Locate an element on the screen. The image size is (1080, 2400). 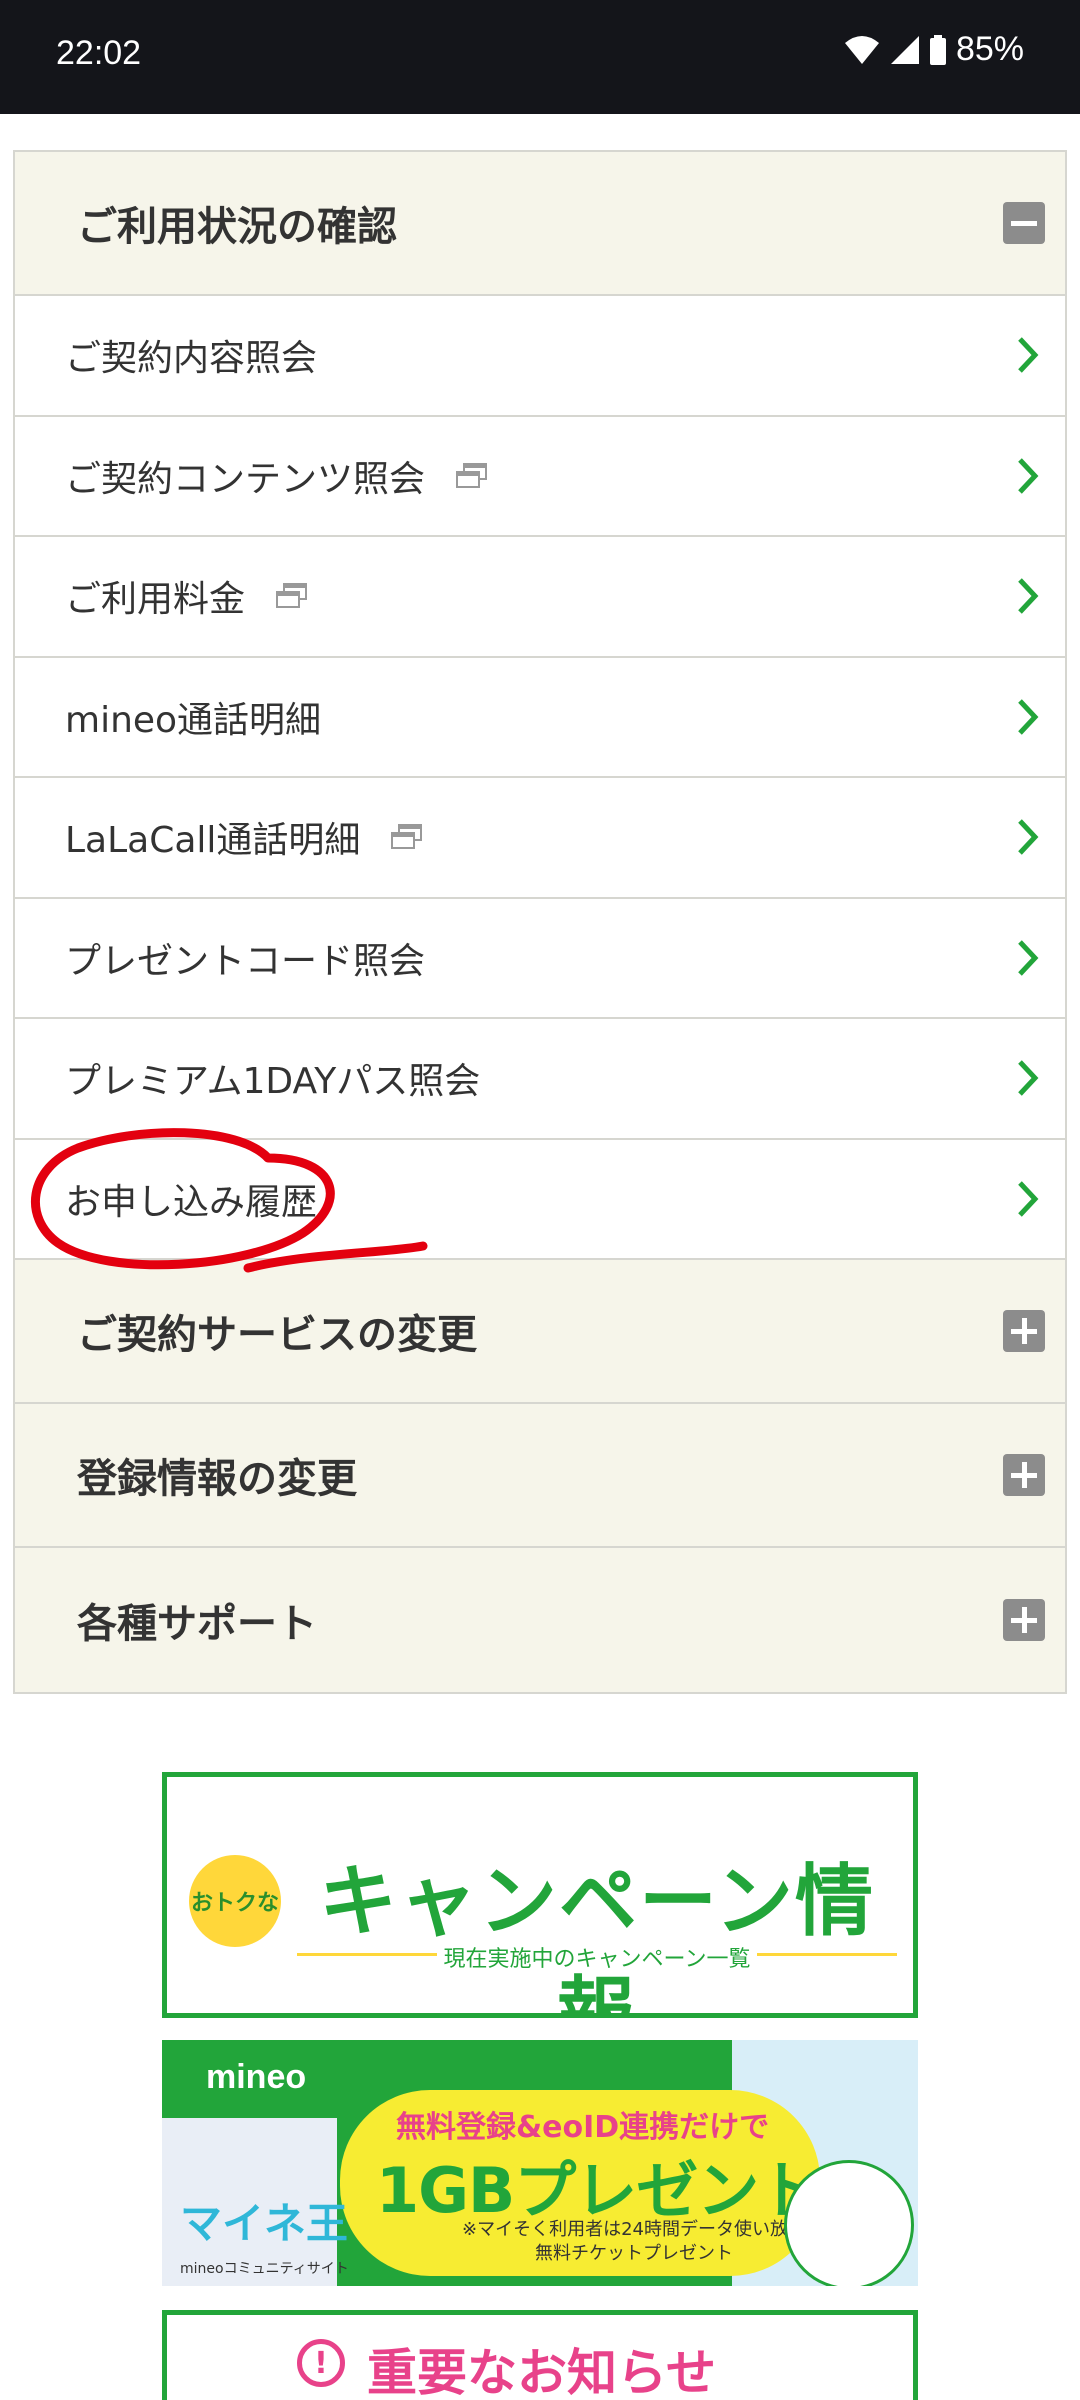
community-caption: mineoコミュニティサイト is located at coordinates (264, 2269).